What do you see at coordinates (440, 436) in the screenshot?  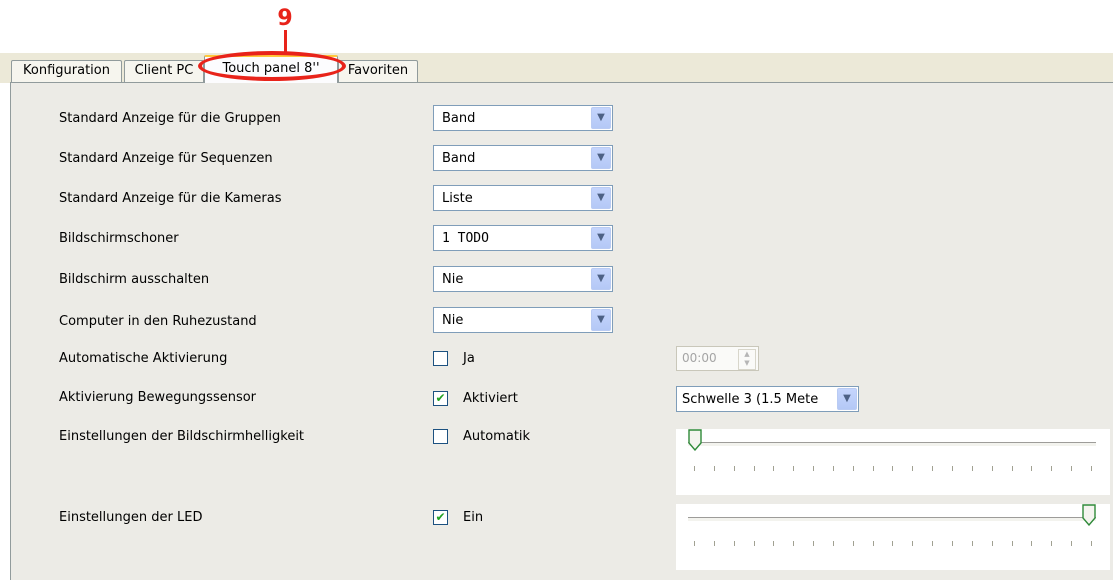 I see `brightness-auto-checkbox` at bounding box center [440, 436].